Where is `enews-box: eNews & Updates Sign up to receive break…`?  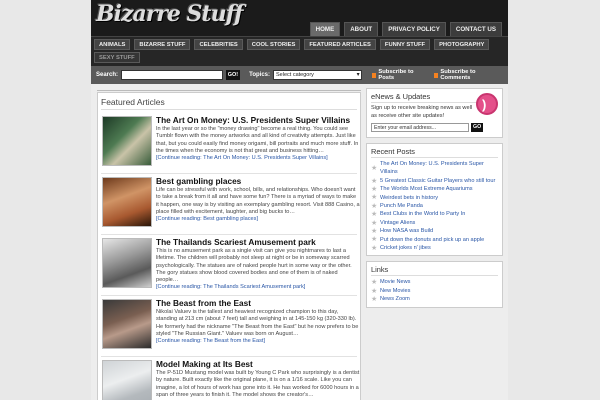 enews-box: eNews & Updates Sign up to receive break… is located at coordinates (434, 113).